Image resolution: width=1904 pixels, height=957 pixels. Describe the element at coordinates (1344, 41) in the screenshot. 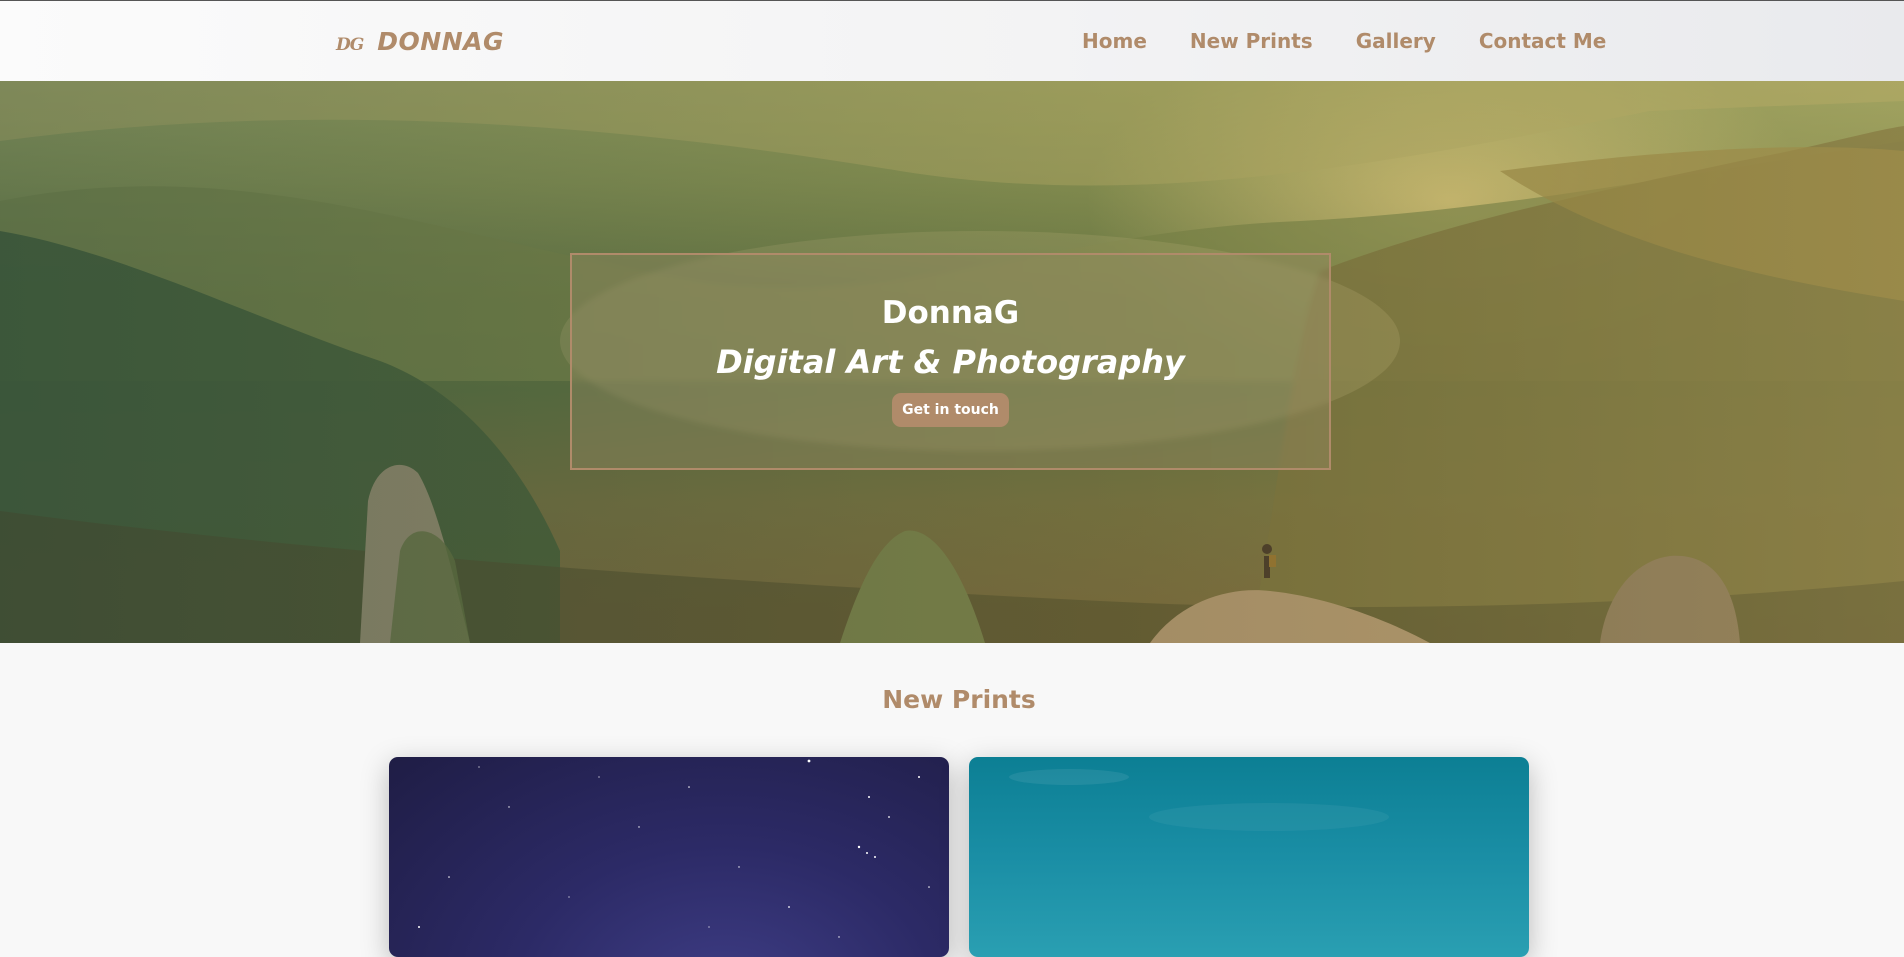

I see `main-nav: Home New Prints Gallery Contact Me` at that location.